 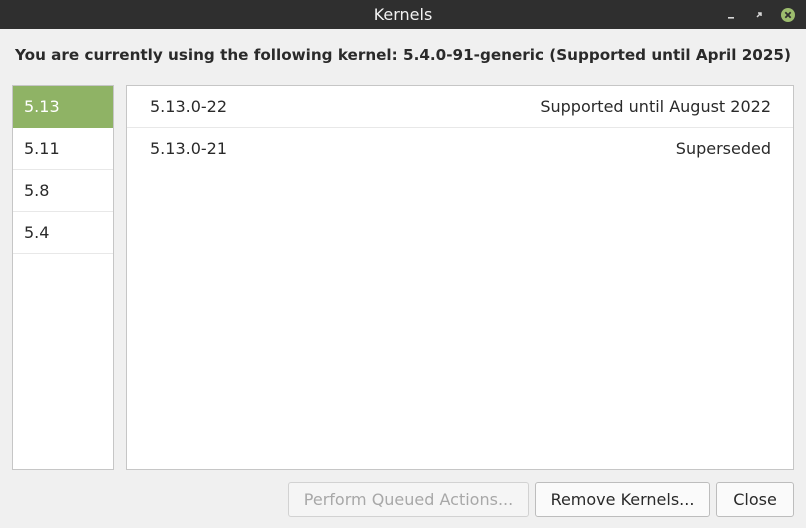 What do you see at coordinates (63, 233) in the screenshot?
I see `version-item-5-4: 5.4` at bounding box center [63, 233].